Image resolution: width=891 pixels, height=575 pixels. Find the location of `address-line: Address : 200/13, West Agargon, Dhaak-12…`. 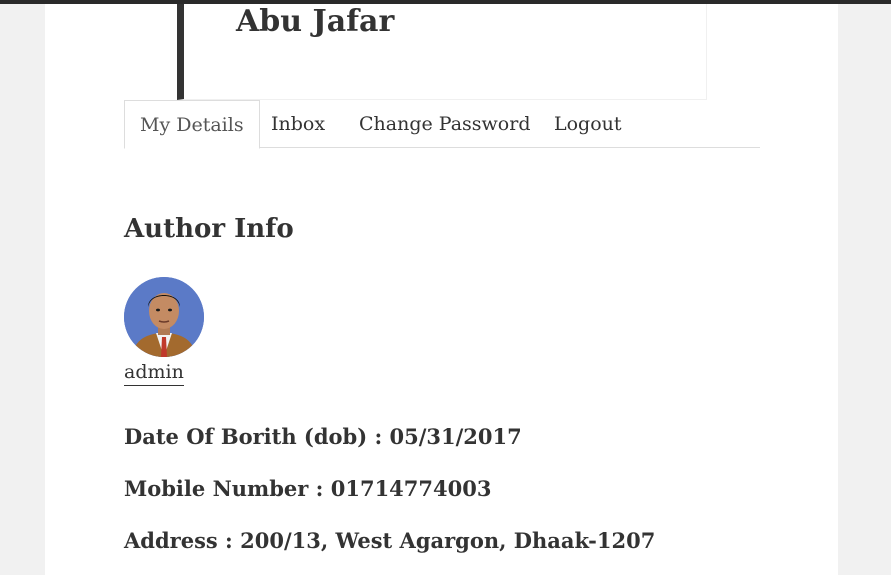

address-line: Address : 200/13, West Agargon, Dhaak-12… is located at coordinates (390, 540).